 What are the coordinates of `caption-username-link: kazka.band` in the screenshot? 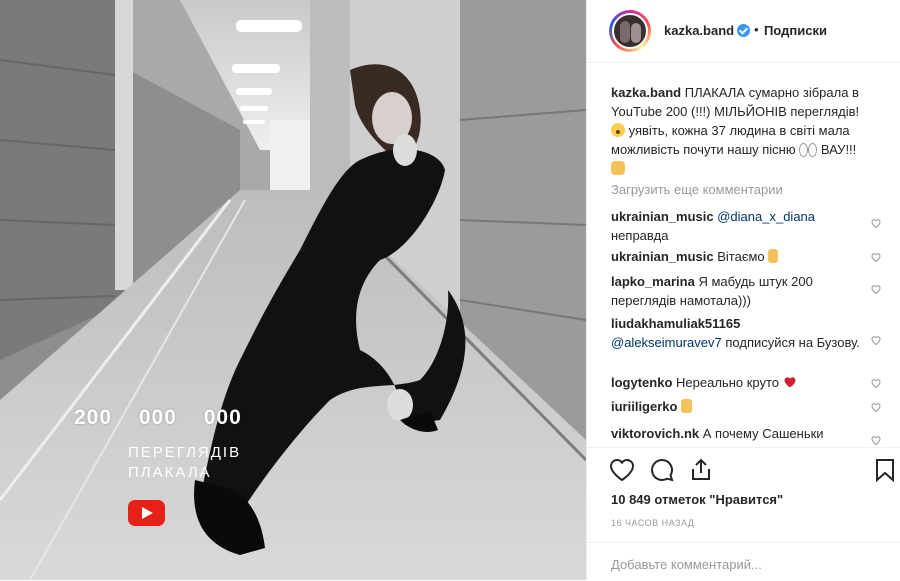 It's located at (646, 92).